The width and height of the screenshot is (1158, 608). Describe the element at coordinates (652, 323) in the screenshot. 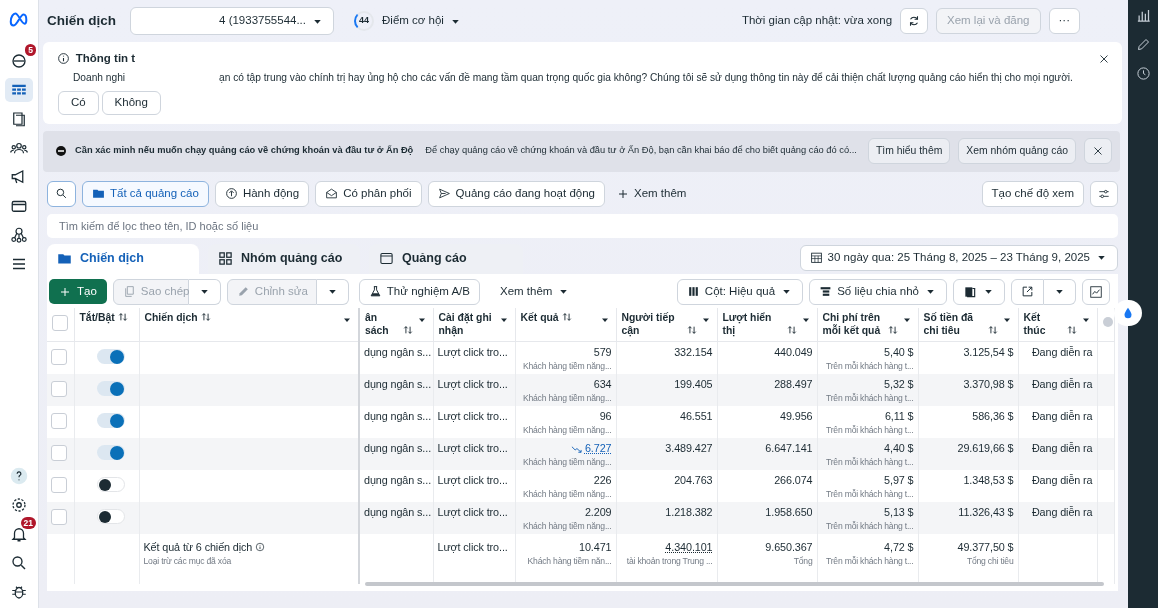

I see `column-header: Người tiếp cận` at that location.